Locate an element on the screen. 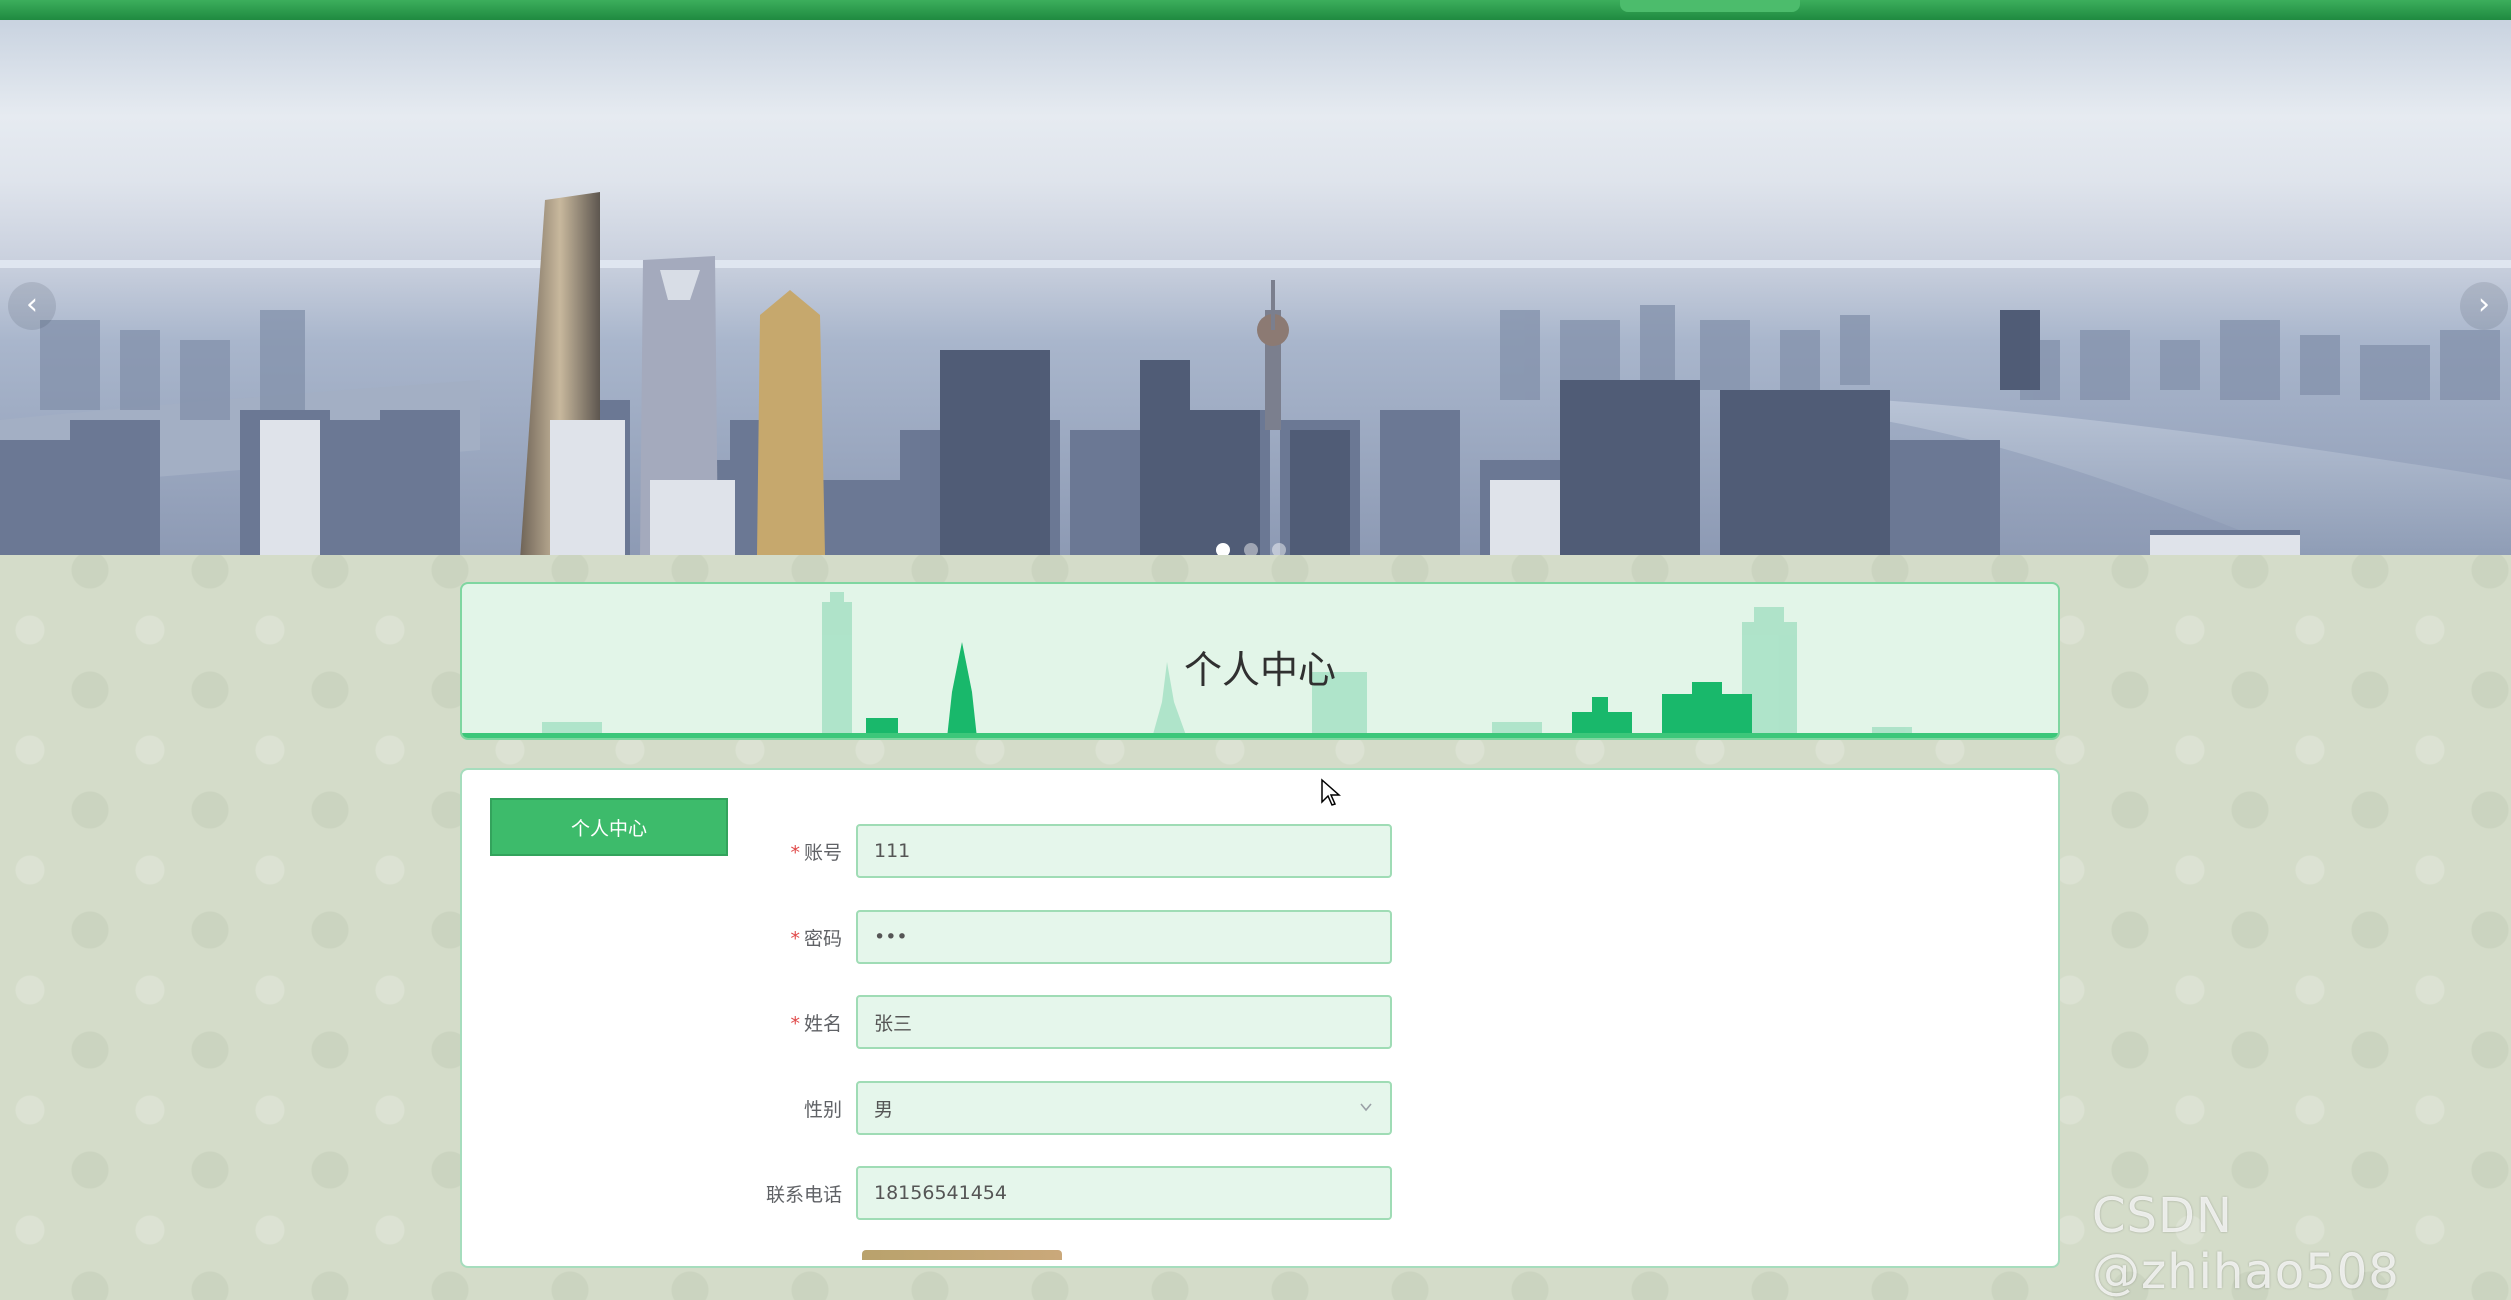 The image size is (2511, 1300). title-panel: 个人中心 is located at coordinates (1260, 661).